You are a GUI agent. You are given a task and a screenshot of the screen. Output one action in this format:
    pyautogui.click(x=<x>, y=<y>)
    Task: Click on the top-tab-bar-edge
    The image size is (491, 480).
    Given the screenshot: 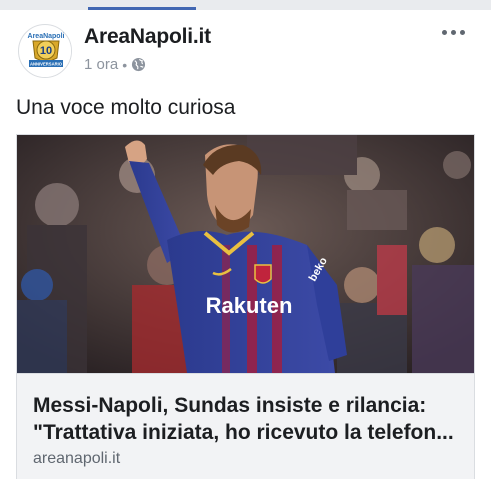 What is the action you would take?
    pyautogui.click(x=245, y=5)
    